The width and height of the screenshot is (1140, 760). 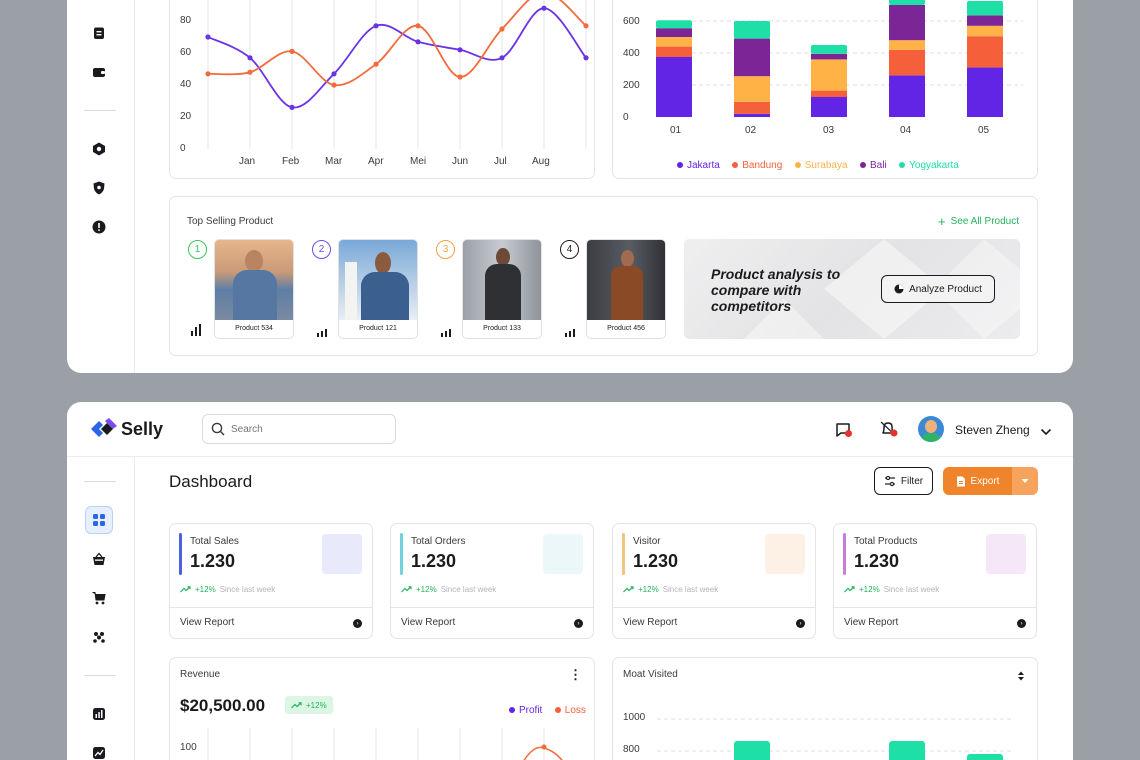 What do you see at coordinates (460, 161) in the screenshot?
I see `x-tick: Jun` at bounding box center [460, 161].